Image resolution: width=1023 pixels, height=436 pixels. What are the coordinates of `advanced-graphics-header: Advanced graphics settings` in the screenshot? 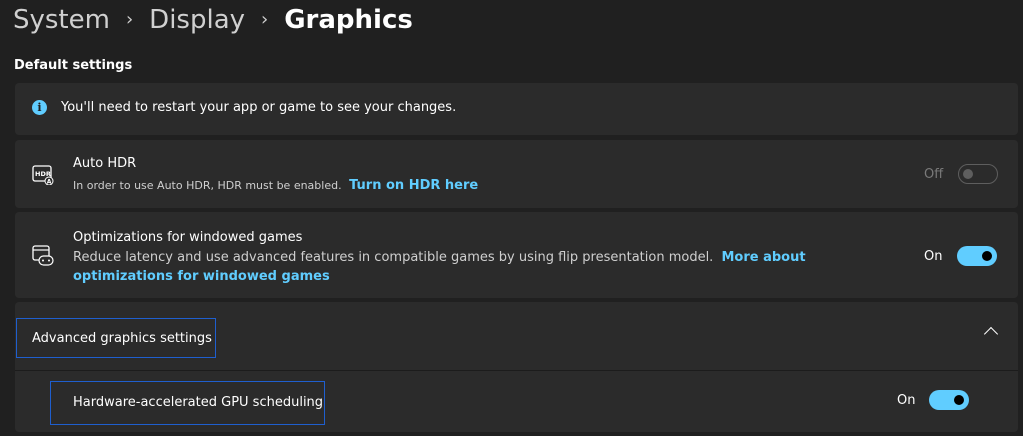 It's located at (116, 338).